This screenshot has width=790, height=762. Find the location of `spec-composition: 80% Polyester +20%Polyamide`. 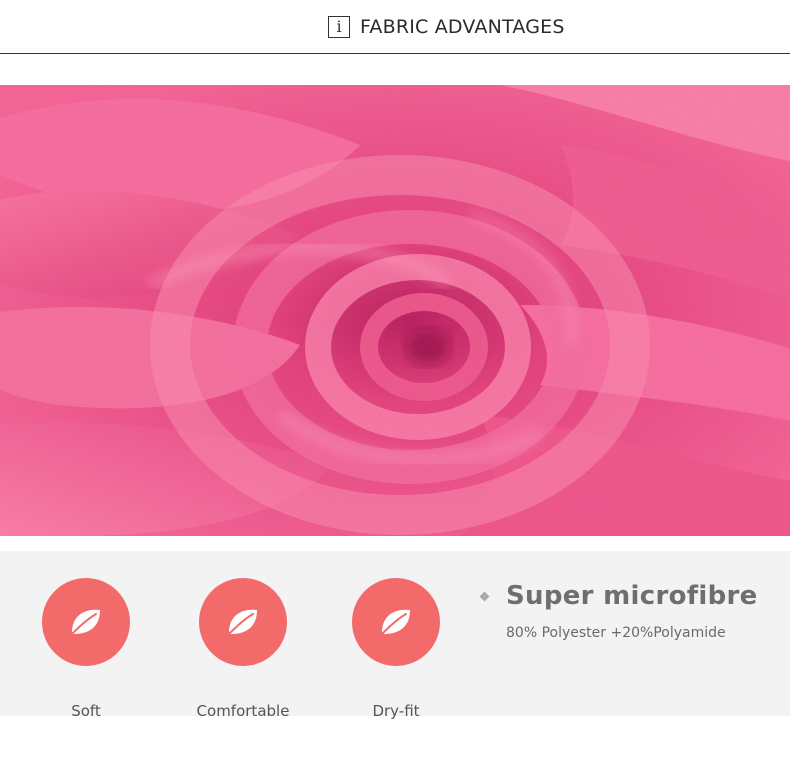

spec-composition: 80% Polyester +20%Polyamide is located at coordinates (616, 633).